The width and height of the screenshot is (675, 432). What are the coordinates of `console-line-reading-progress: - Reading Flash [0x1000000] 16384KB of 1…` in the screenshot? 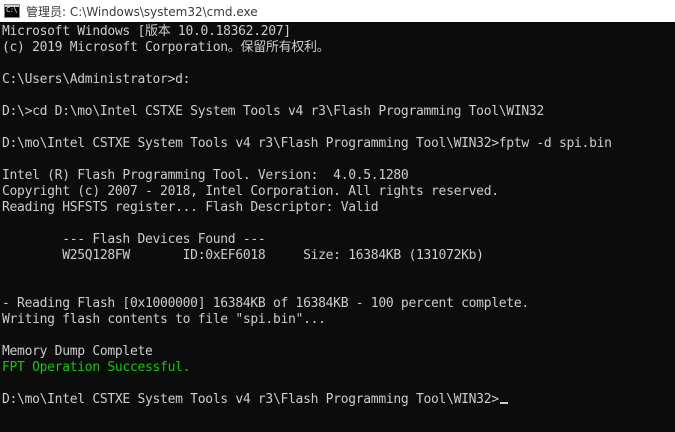 It's located at (265, 303).